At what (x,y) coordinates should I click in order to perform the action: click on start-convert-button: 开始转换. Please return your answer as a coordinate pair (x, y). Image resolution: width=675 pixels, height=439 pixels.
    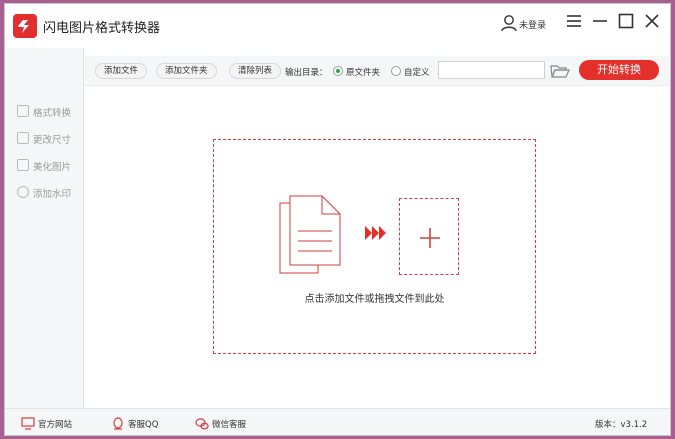
    Looking at the image, I should click on (619, 70).